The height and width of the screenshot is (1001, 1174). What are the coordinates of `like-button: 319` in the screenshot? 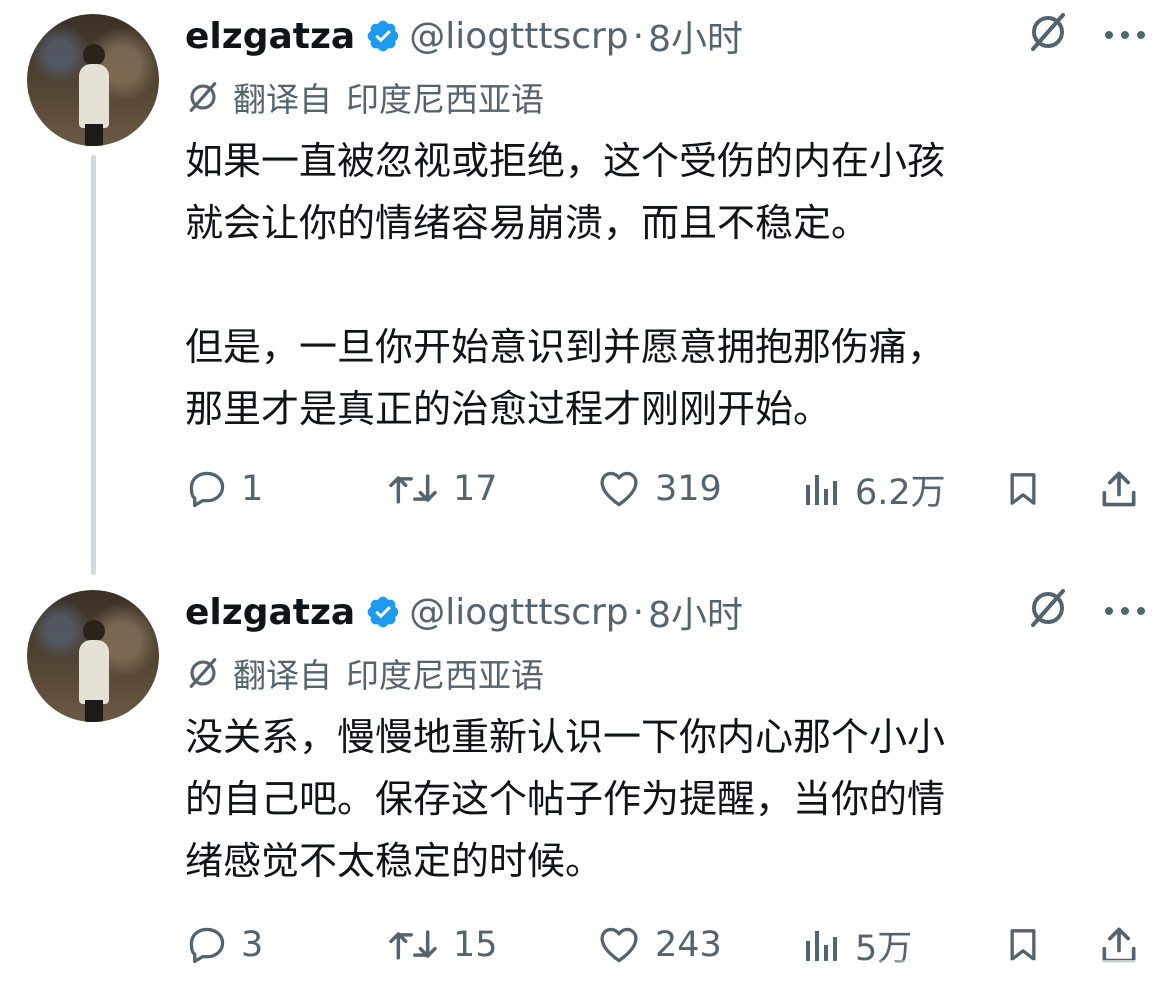 It's located at (658, 489).